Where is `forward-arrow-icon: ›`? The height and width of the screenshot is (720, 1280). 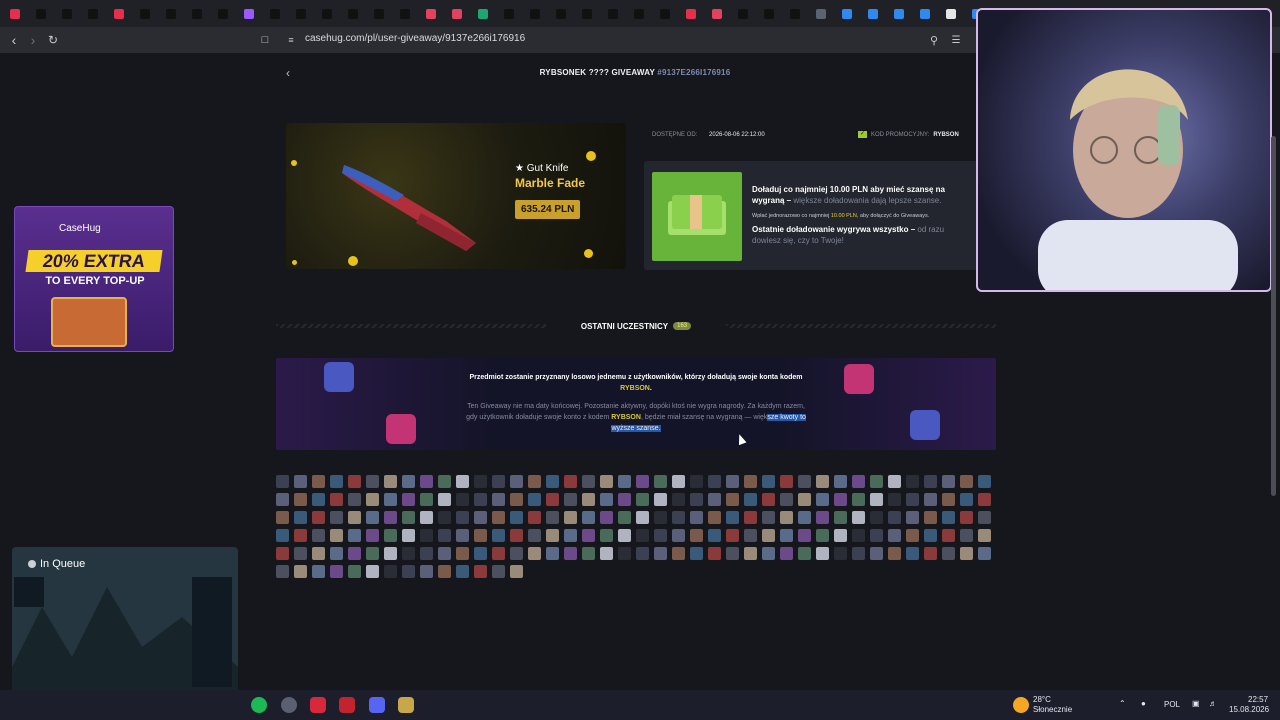
forward-arrow-icon: › is located at coordinates (33, 40).